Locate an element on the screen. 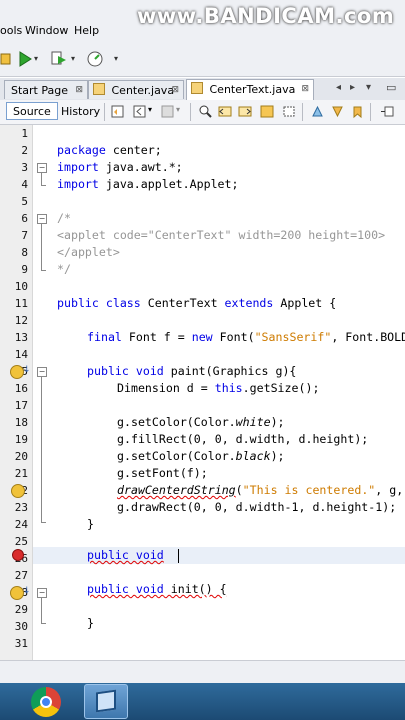  line-number: 5 is located at coordinates (24, 201).